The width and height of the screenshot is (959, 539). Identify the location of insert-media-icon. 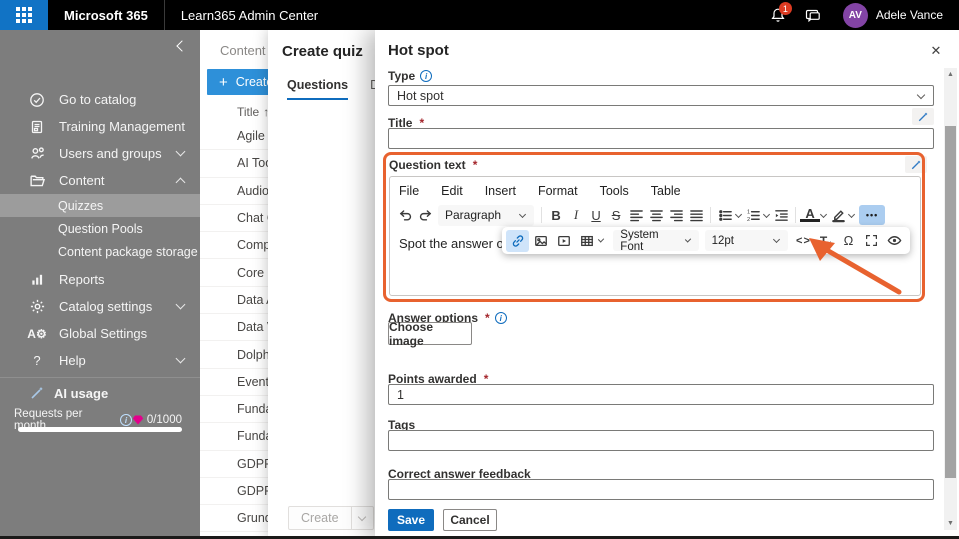
(563, 241).